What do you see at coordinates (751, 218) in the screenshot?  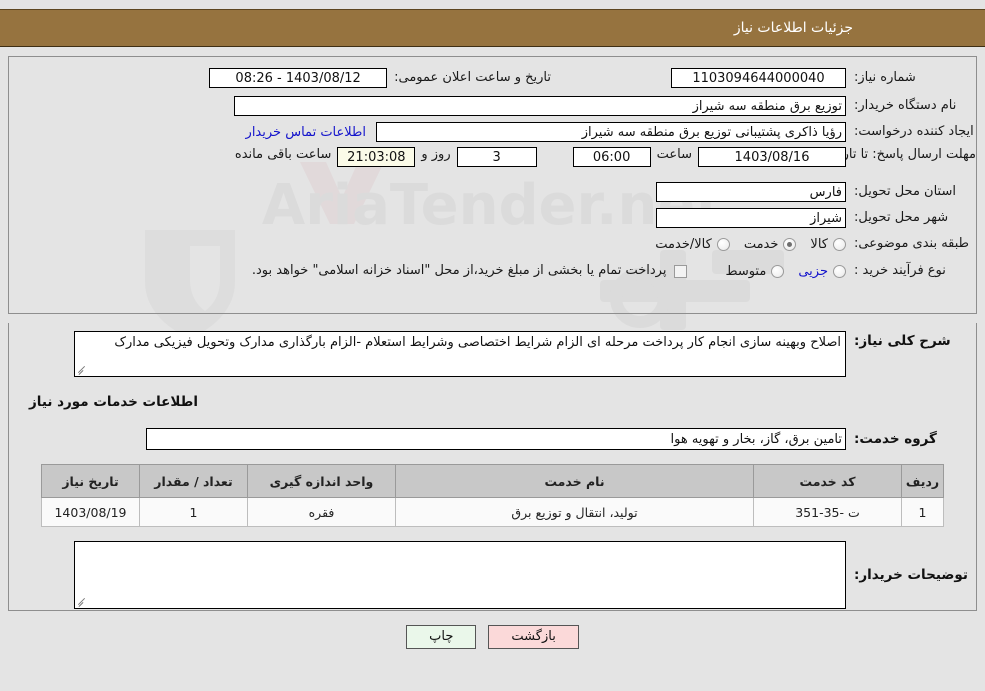 I see `delivery-city-field: شیراز` at bounding box center [751, 218].